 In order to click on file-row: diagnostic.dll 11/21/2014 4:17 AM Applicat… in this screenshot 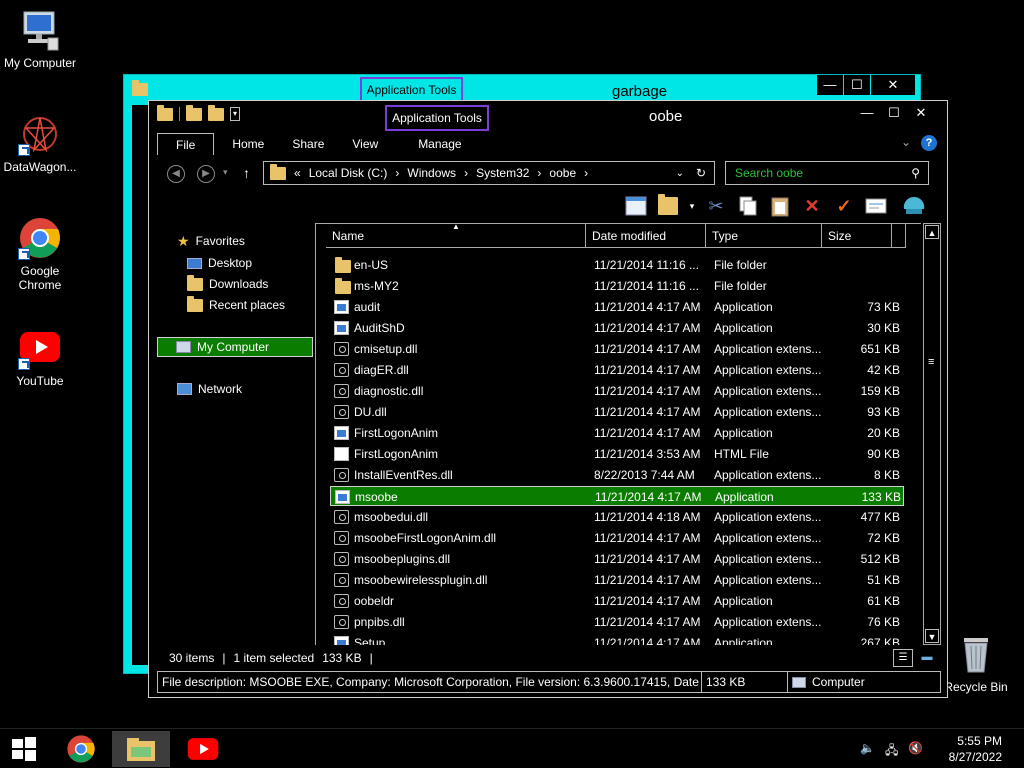, I will do `click(617, 391)`.